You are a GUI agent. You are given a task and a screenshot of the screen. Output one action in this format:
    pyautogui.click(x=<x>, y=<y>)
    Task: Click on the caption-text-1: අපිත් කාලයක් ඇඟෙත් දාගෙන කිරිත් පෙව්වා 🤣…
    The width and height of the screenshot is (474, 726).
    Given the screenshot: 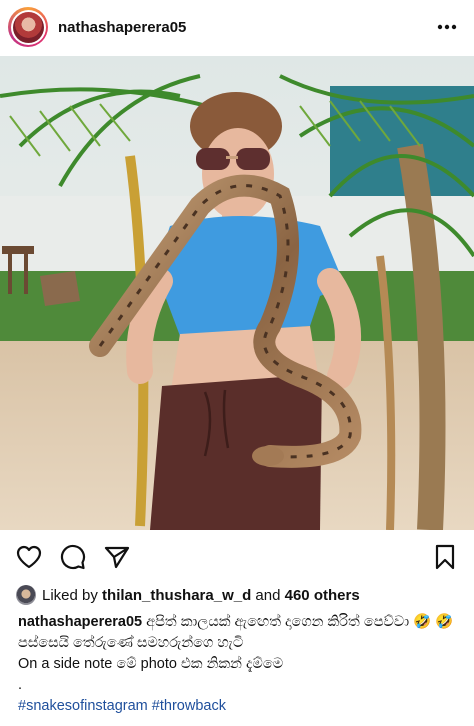 What is the action you would take?
    pyautogui.click(x=300, y=622)
    